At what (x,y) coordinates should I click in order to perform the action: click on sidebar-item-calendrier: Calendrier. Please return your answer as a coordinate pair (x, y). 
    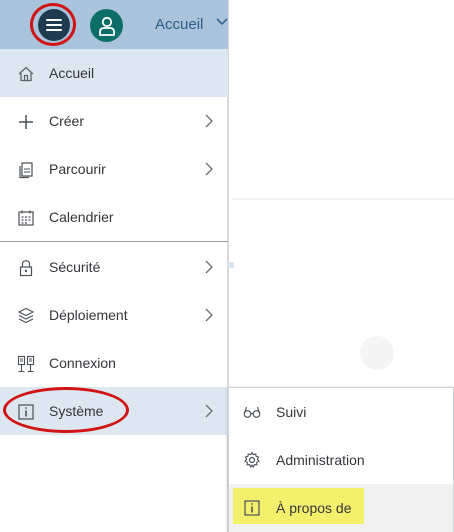
    Looking at the image, I should click on (114, 217).